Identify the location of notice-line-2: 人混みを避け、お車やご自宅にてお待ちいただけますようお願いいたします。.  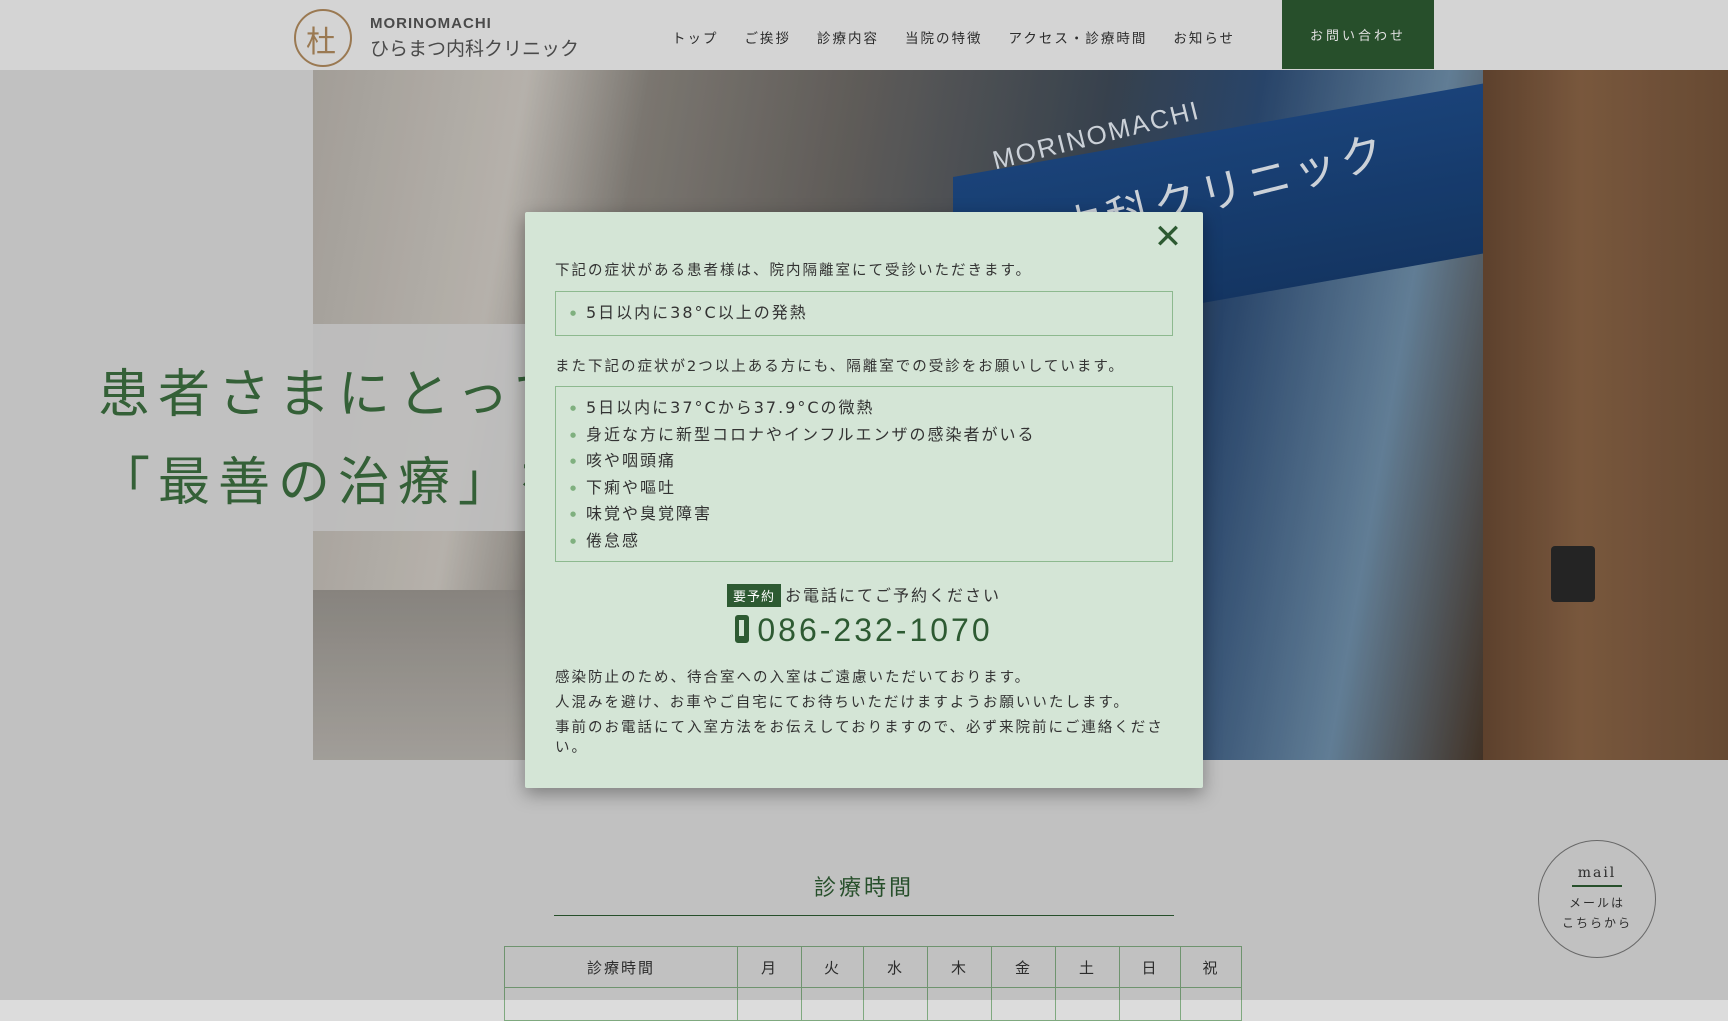
(842, 703).